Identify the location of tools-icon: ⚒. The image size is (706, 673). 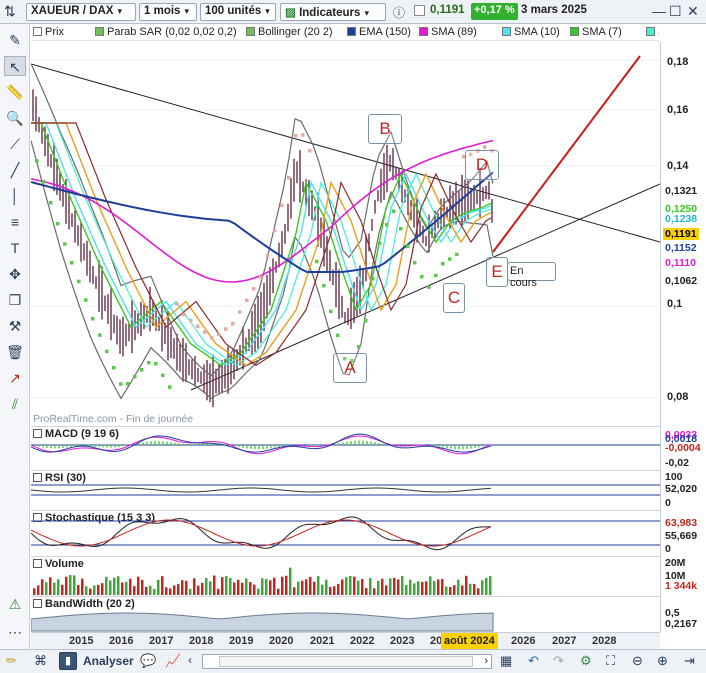
(15, 326).